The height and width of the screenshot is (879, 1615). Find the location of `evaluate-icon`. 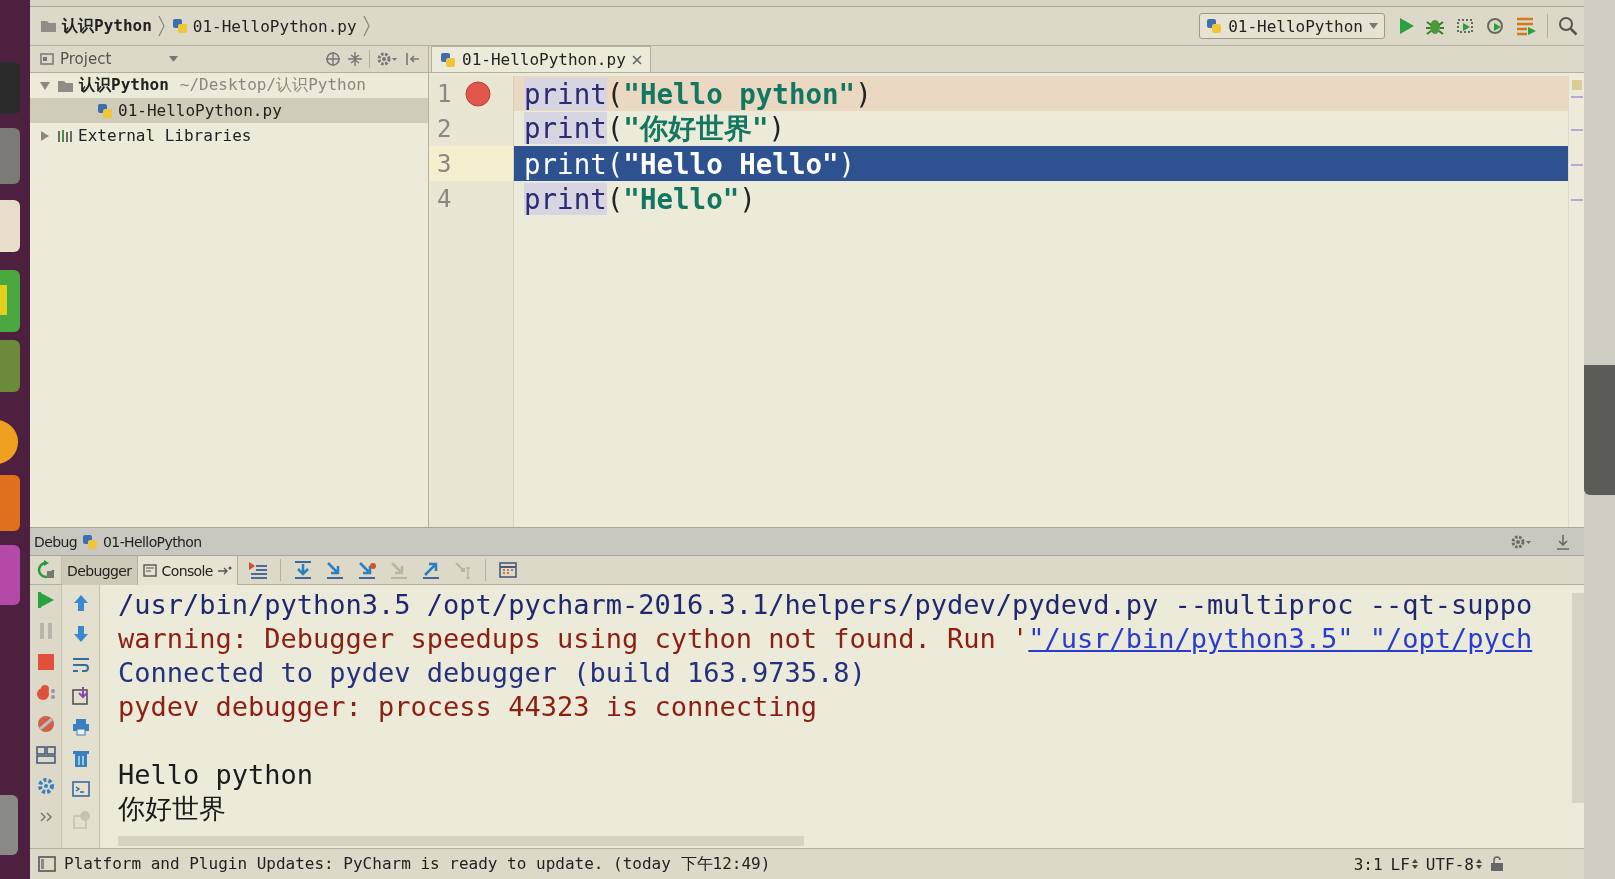

evaluate-icon is located at coordinates (507, 570).